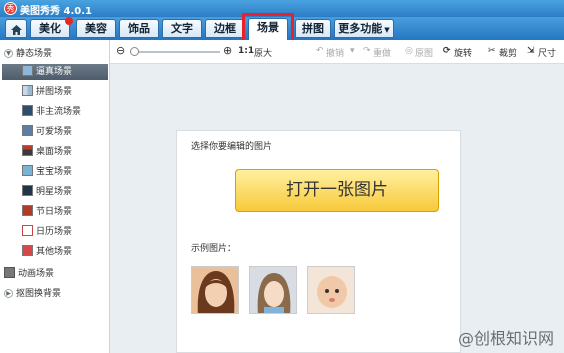 The height and width of the screenshot is (353, 564). I want to click on rotate-icon: ⟳, so click(447, 51).